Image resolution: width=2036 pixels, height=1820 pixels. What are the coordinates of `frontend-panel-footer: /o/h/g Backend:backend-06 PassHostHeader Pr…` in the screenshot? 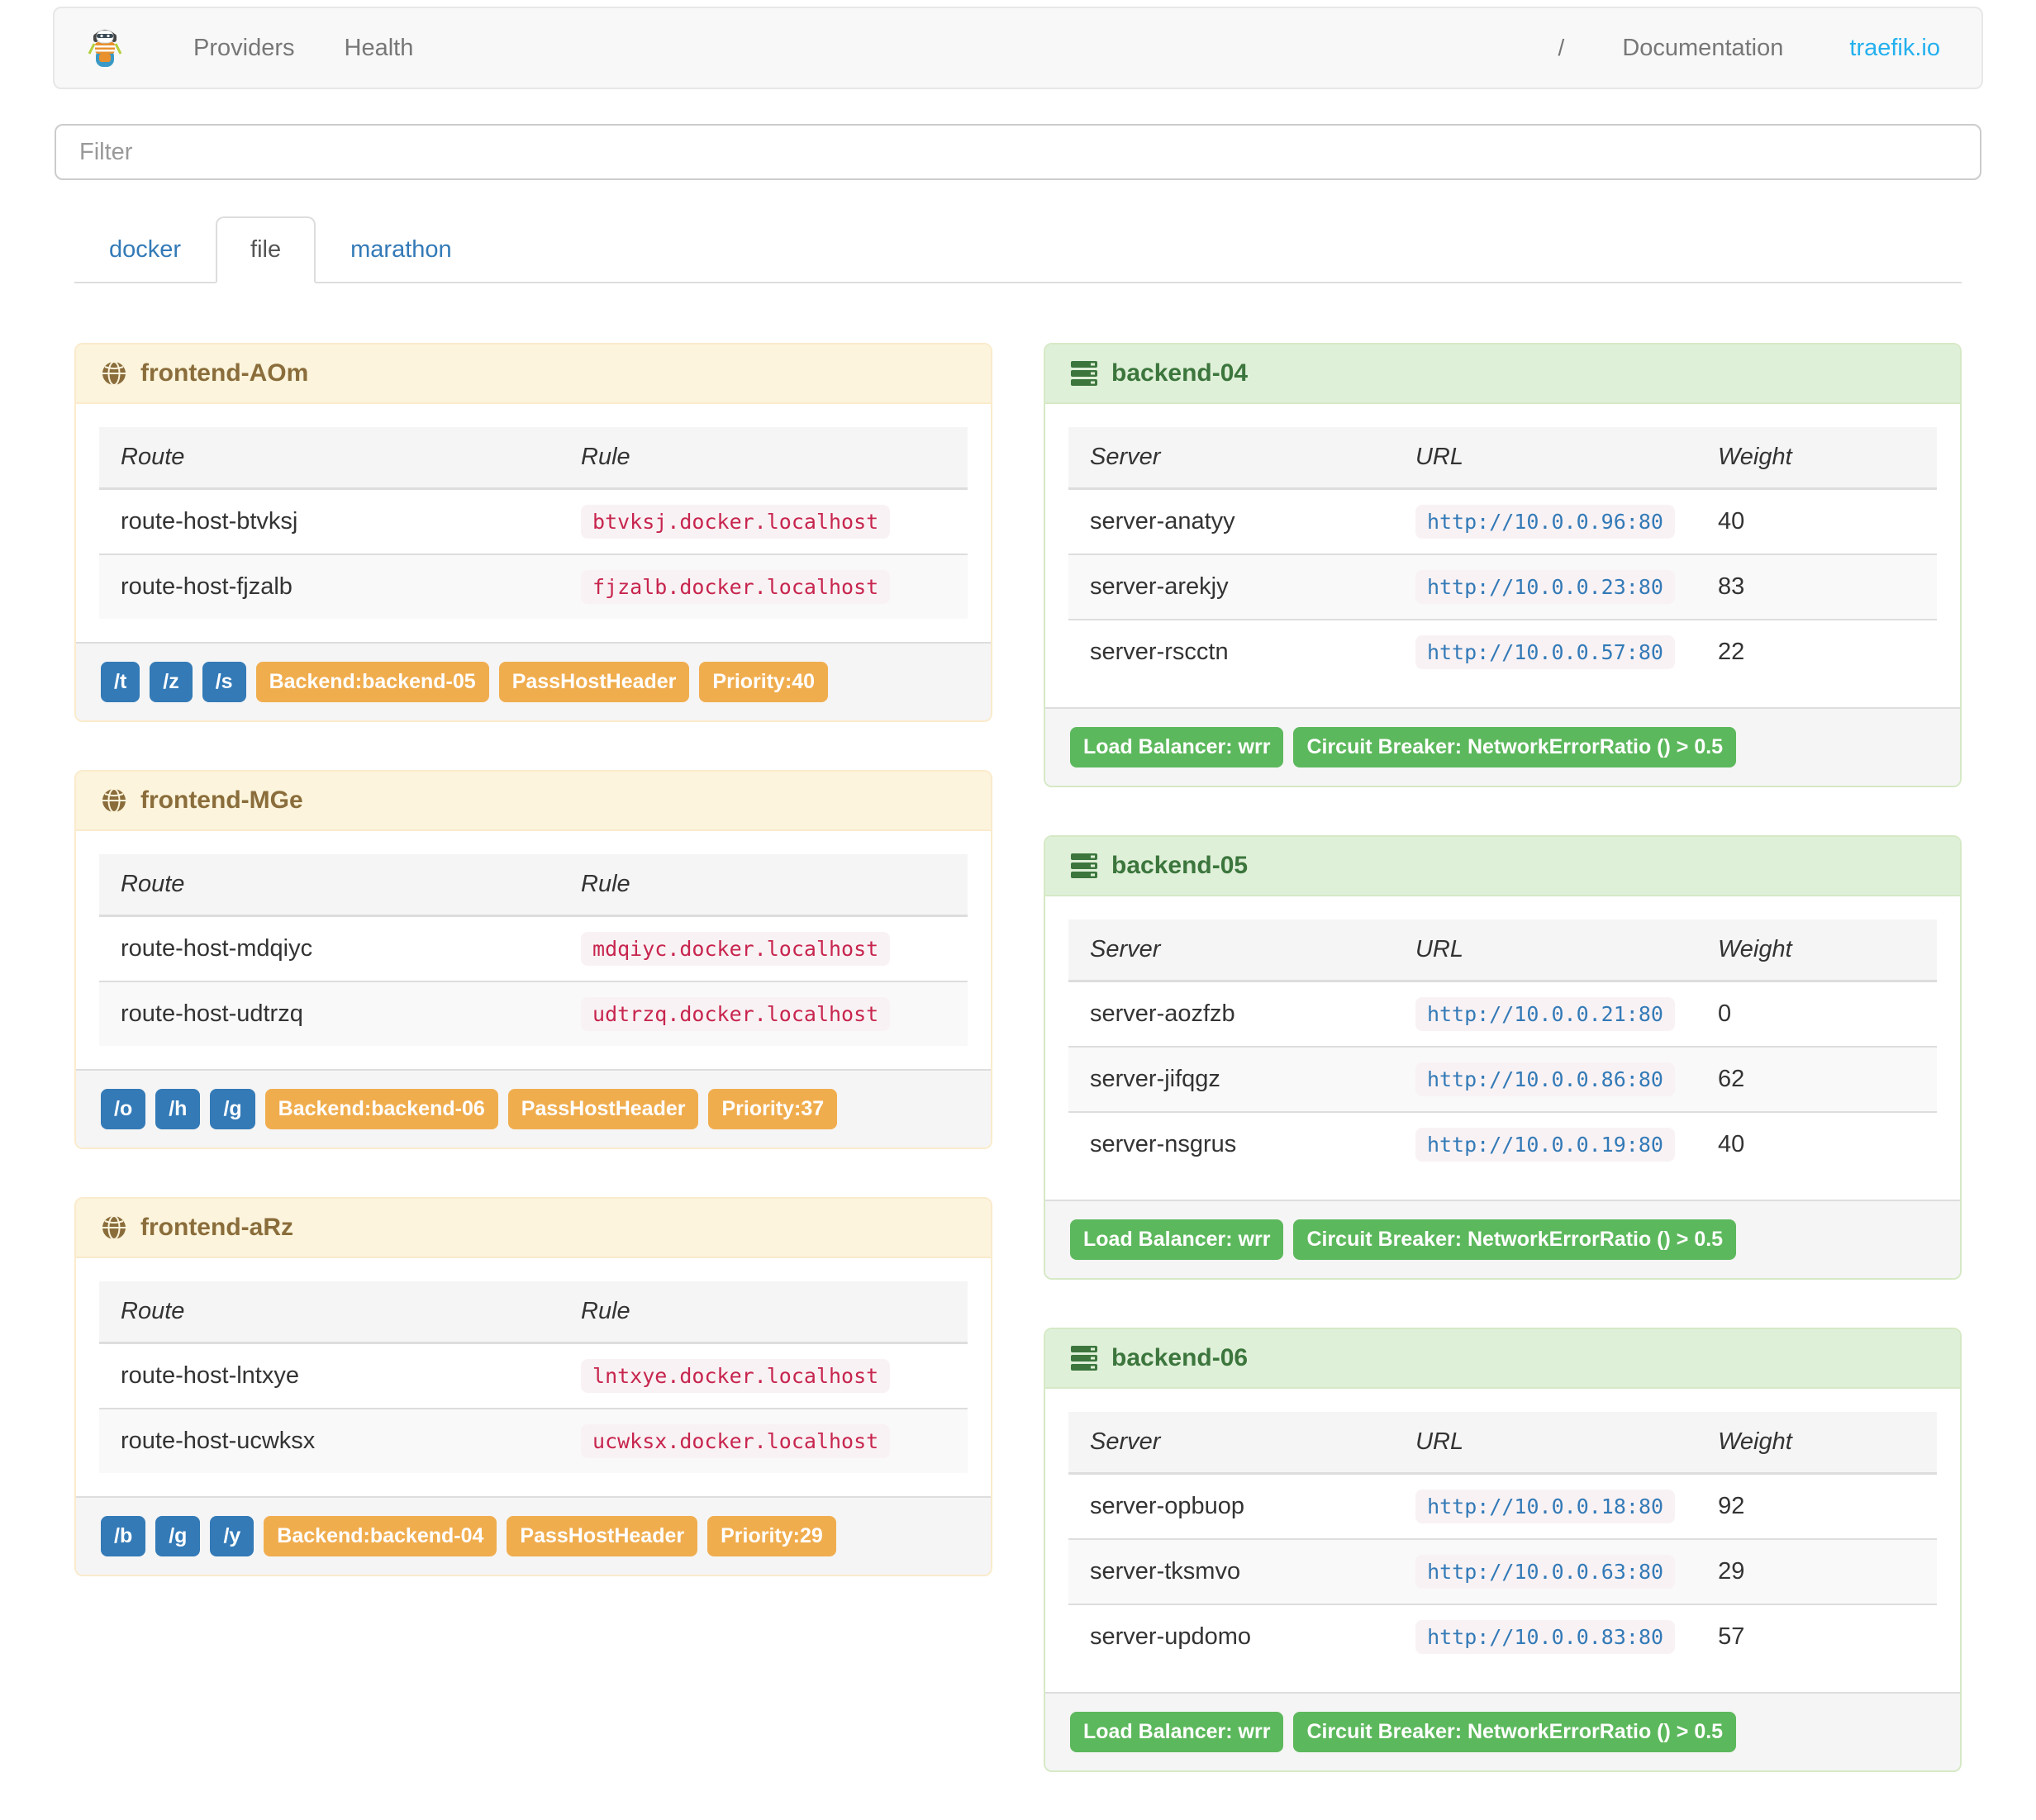 It's located at (534, 1108).